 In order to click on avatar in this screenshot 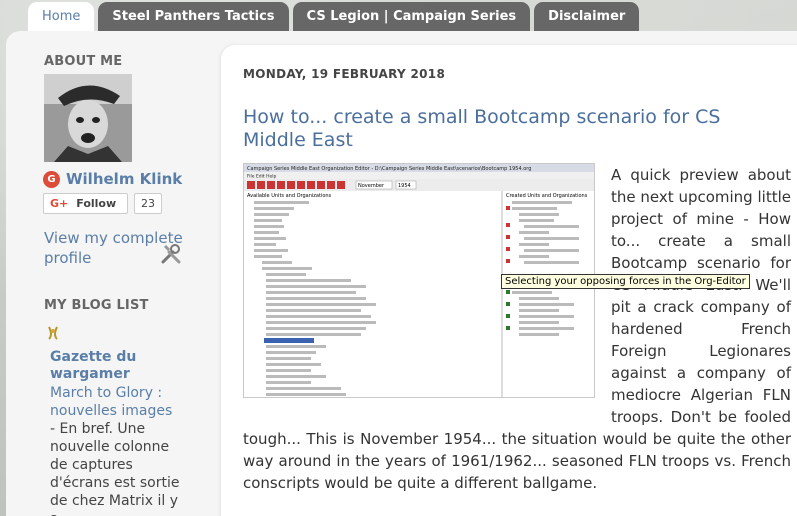, I will do `click(88, 118)`.